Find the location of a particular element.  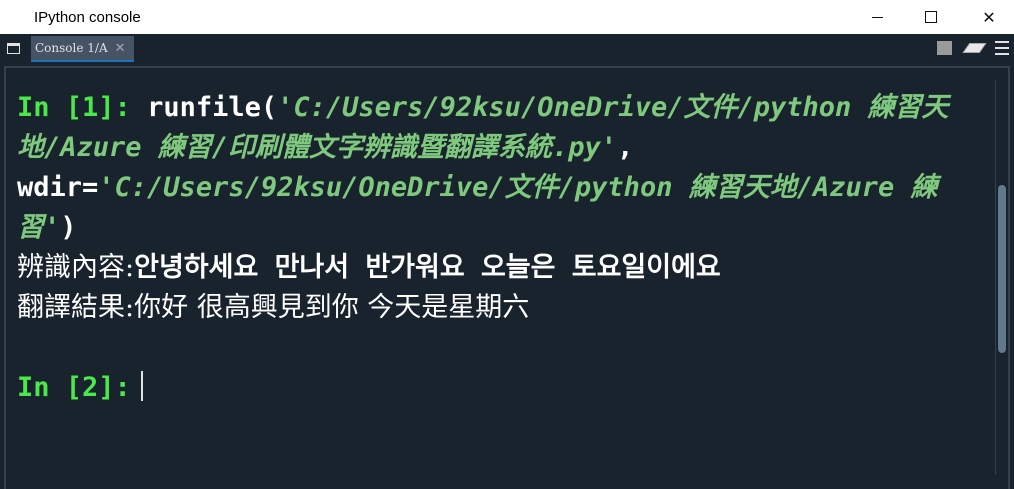

minimize-button is located at coordinates (877, 17).